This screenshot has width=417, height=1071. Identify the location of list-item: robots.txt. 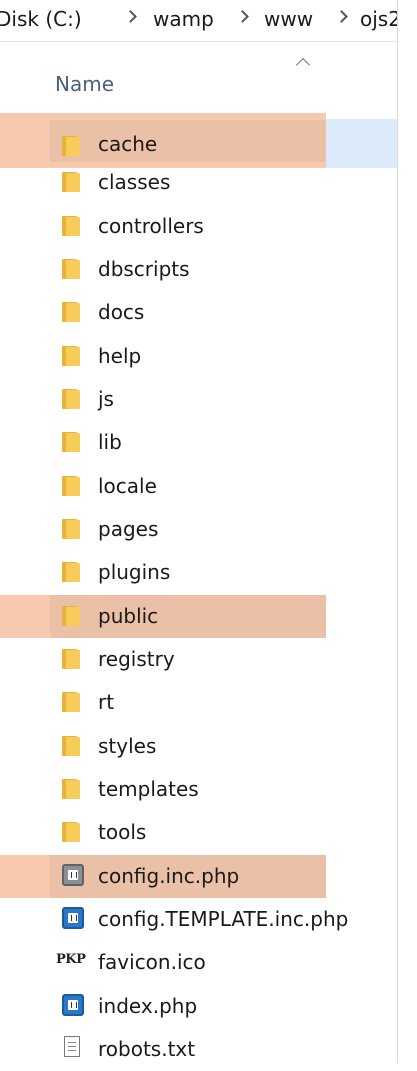
(198, 1049).